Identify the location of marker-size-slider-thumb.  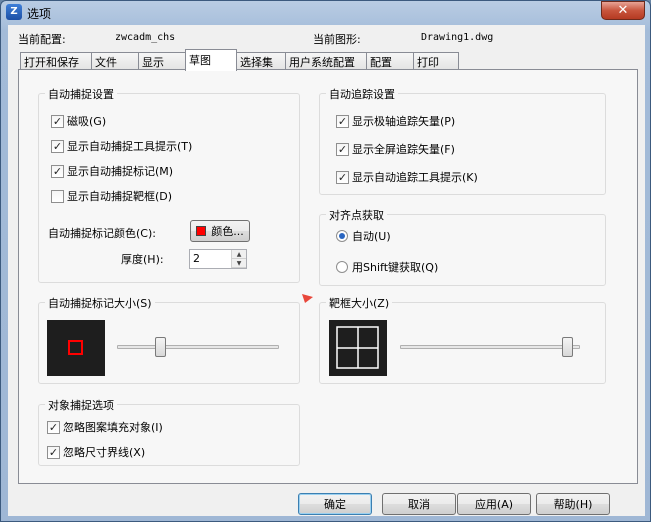
(160, 347).